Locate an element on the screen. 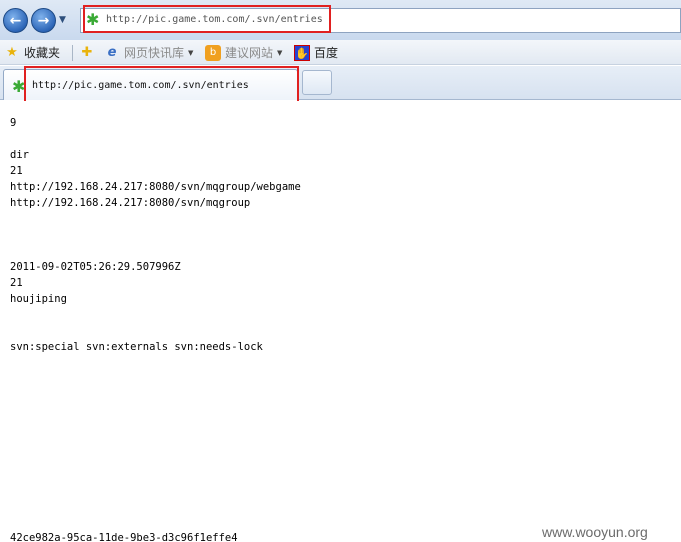 This screenshot has width=681, height=542. favorites-button: ★ 收藏夹 is located at coordinates (32, 52).